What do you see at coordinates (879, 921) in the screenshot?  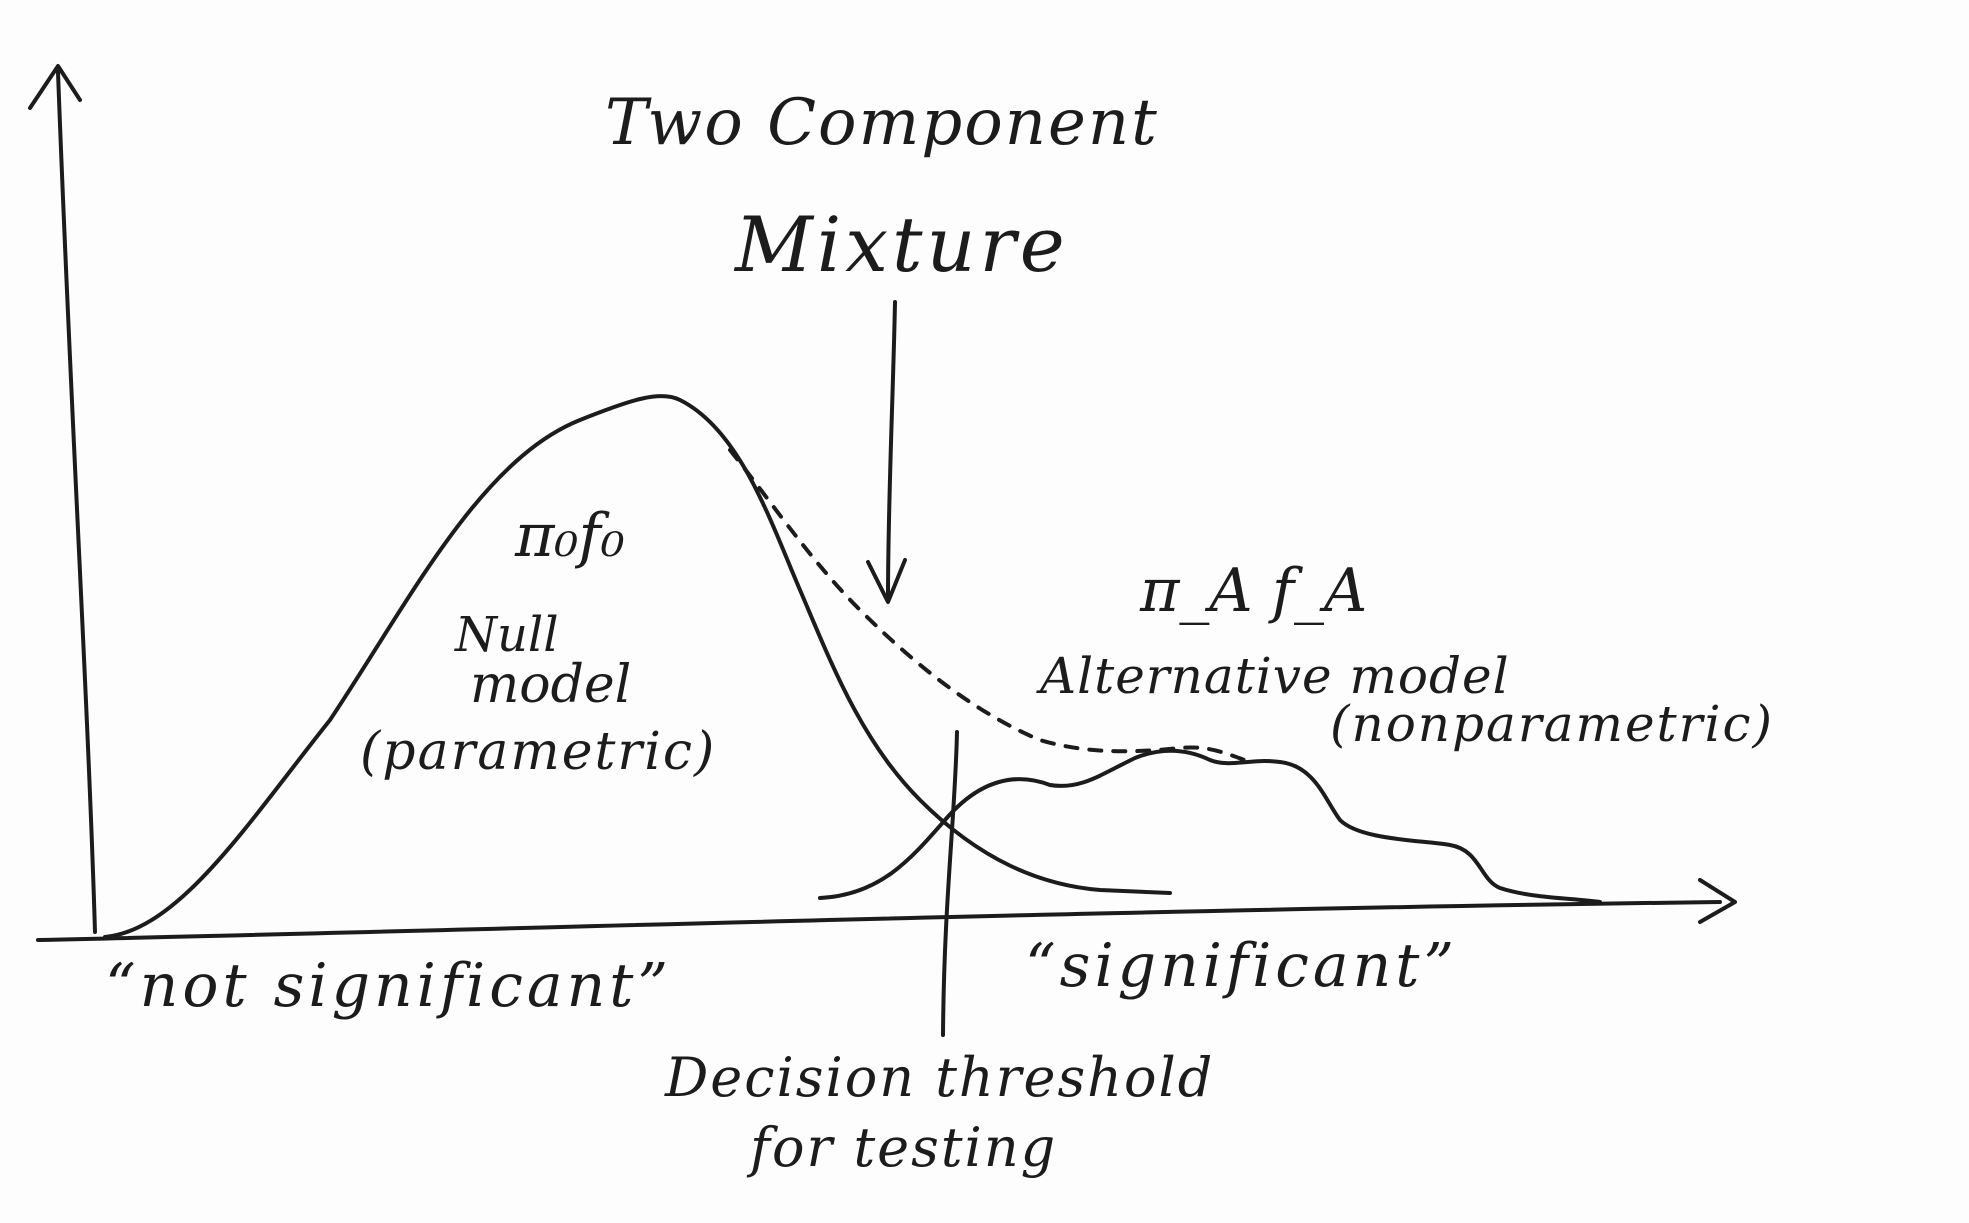 I see `x-axis` at bounding box center [879, 921].